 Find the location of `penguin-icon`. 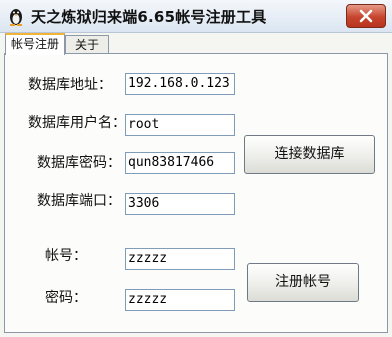

penguin-icon is located at coordinates (16, 17).